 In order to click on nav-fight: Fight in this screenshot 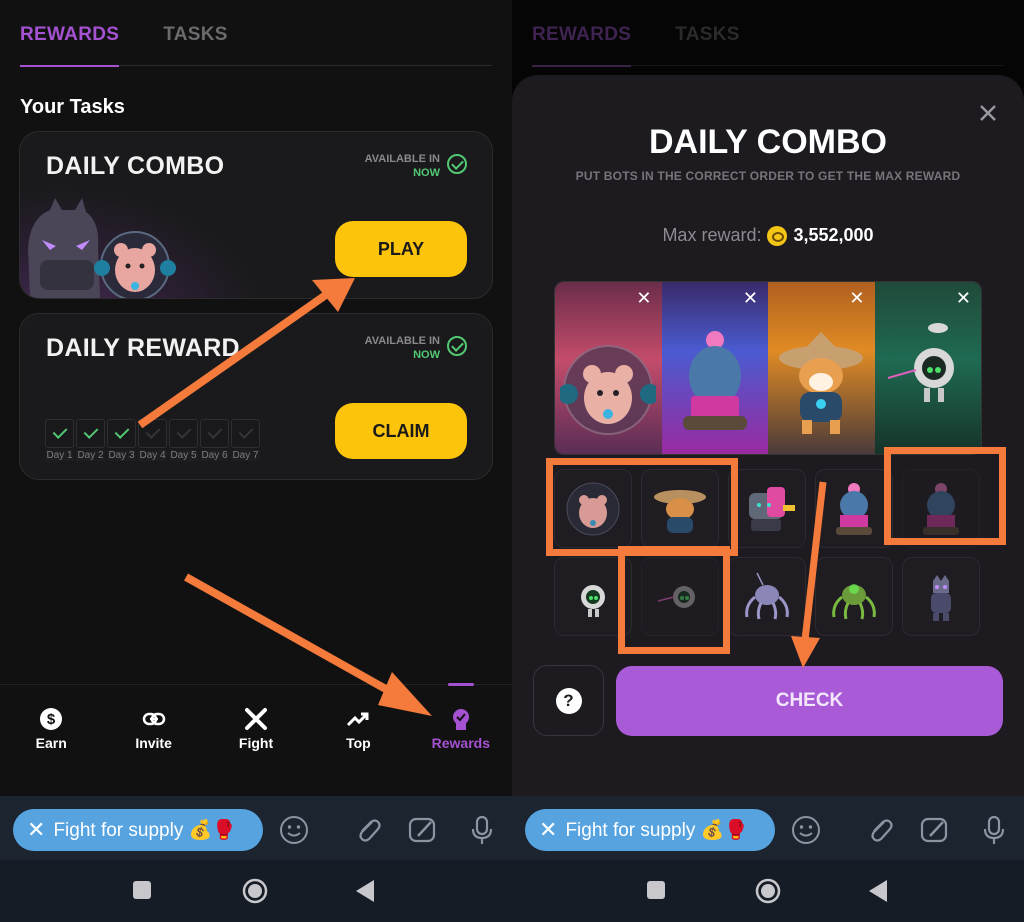, I will do `click(256, 740)`.